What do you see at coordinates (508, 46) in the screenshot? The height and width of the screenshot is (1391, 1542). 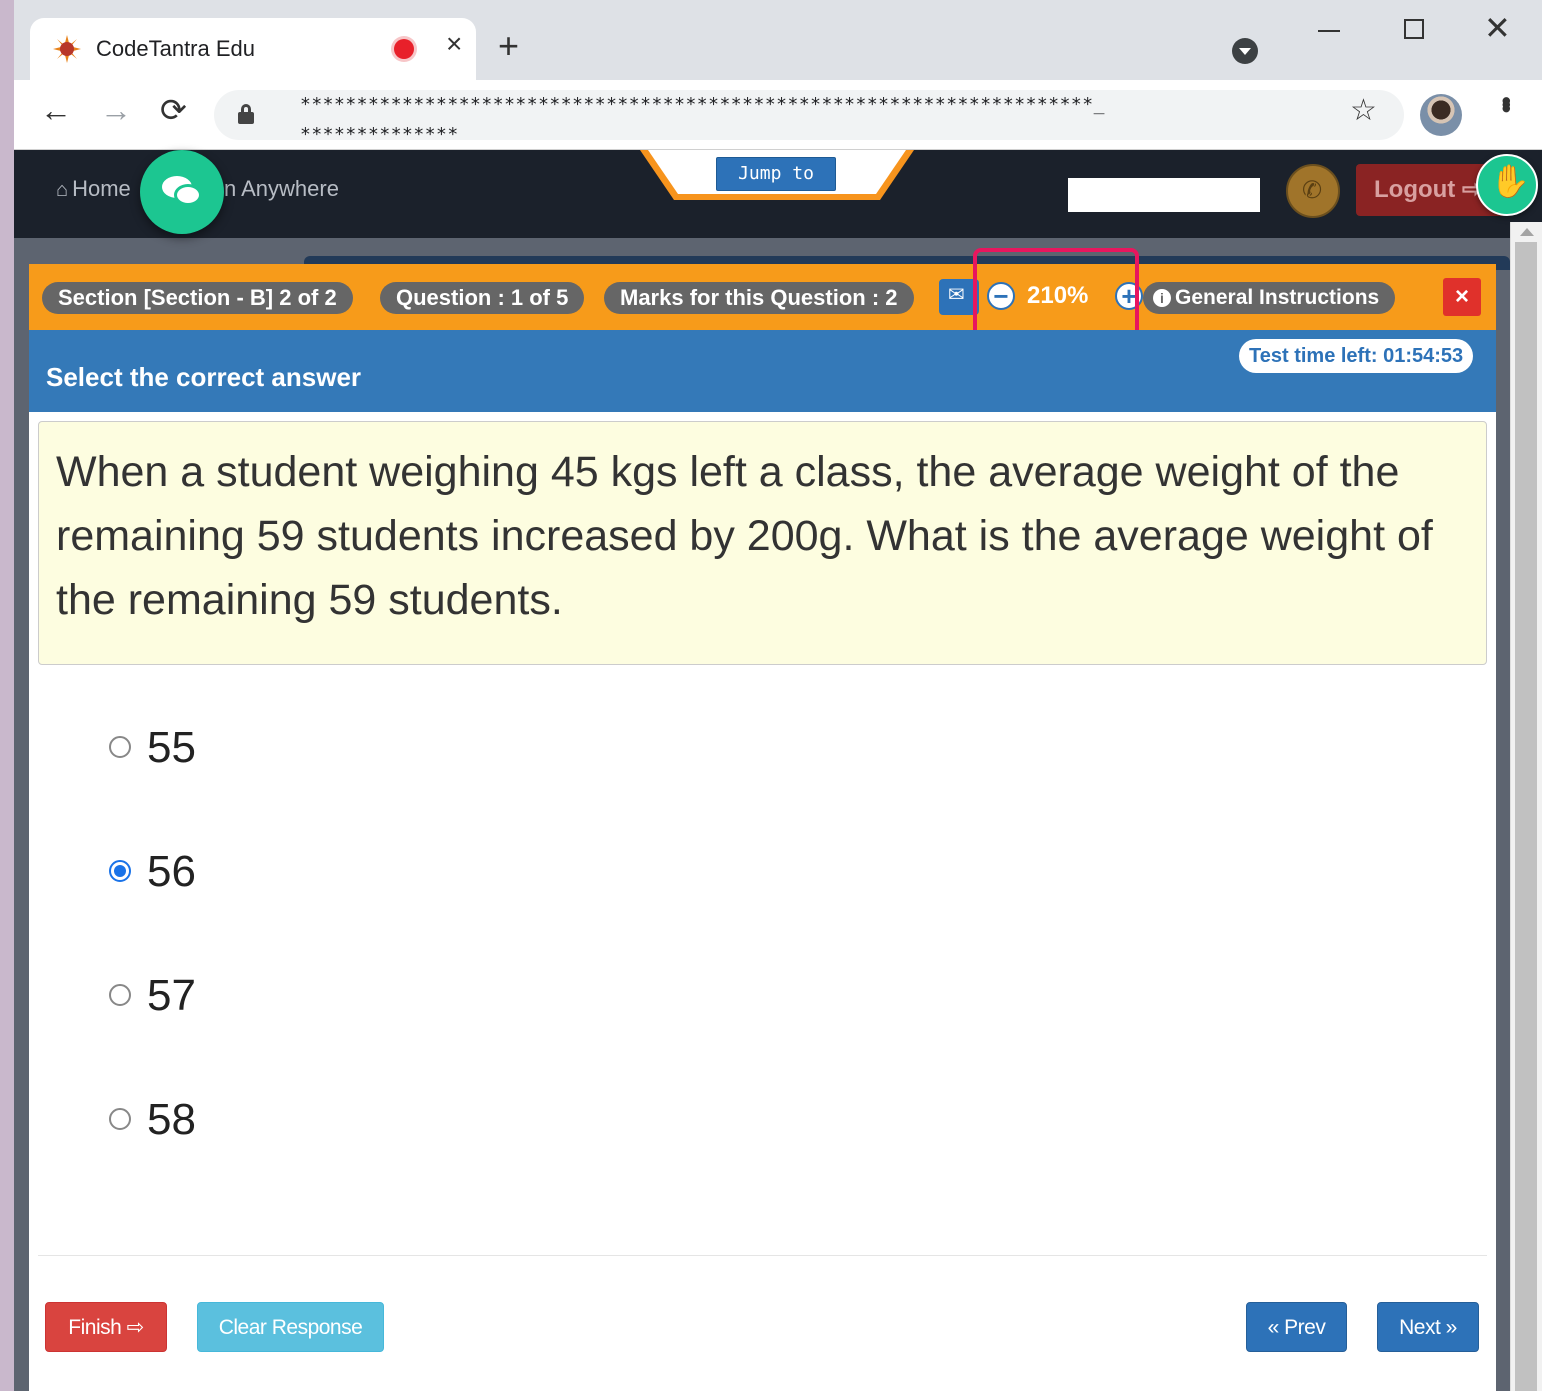 I see `new-tab-button: +` at bounding box center [508, 46].